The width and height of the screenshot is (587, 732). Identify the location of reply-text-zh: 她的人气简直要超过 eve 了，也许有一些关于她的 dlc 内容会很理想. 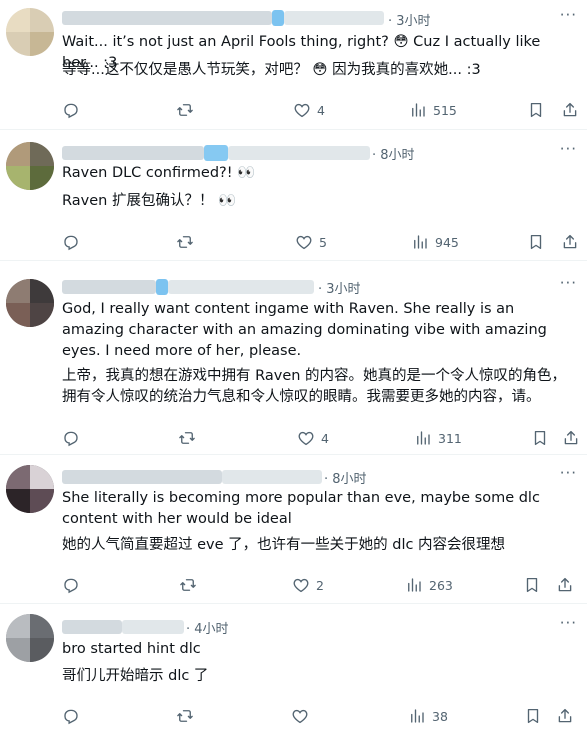
(284, 545).